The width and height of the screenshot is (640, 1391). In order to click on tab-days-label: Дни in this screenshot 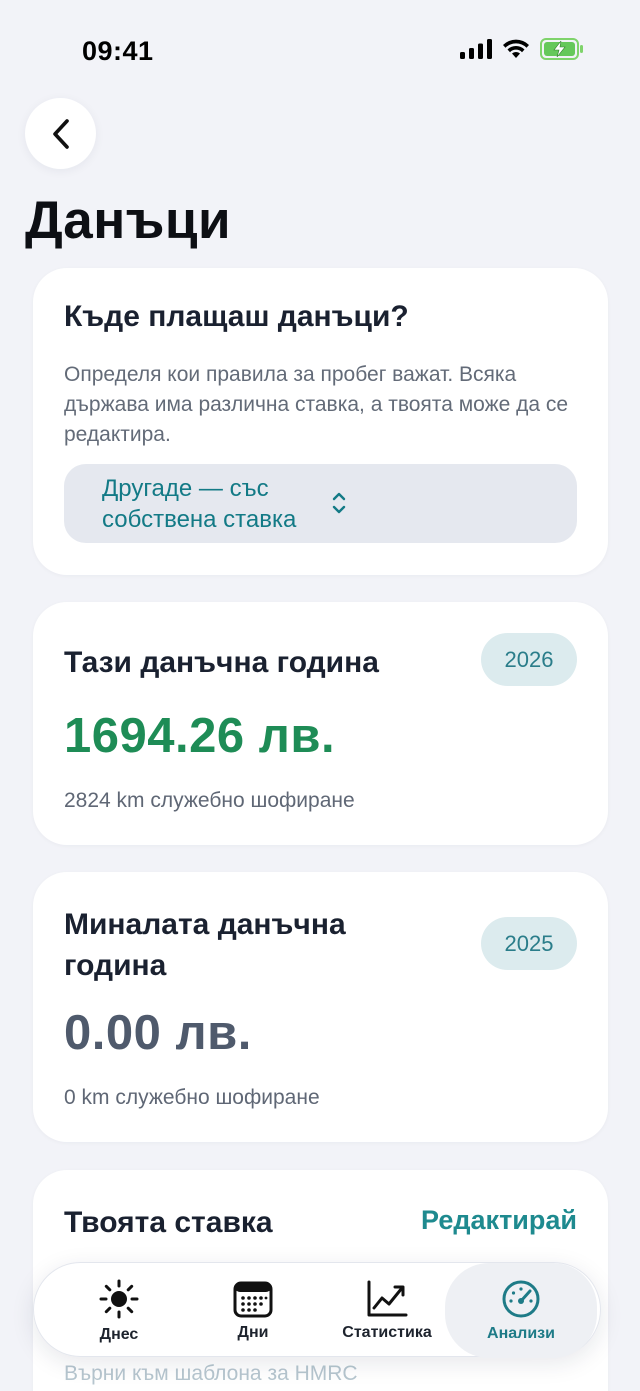, I will do `click(253, 1332)`.